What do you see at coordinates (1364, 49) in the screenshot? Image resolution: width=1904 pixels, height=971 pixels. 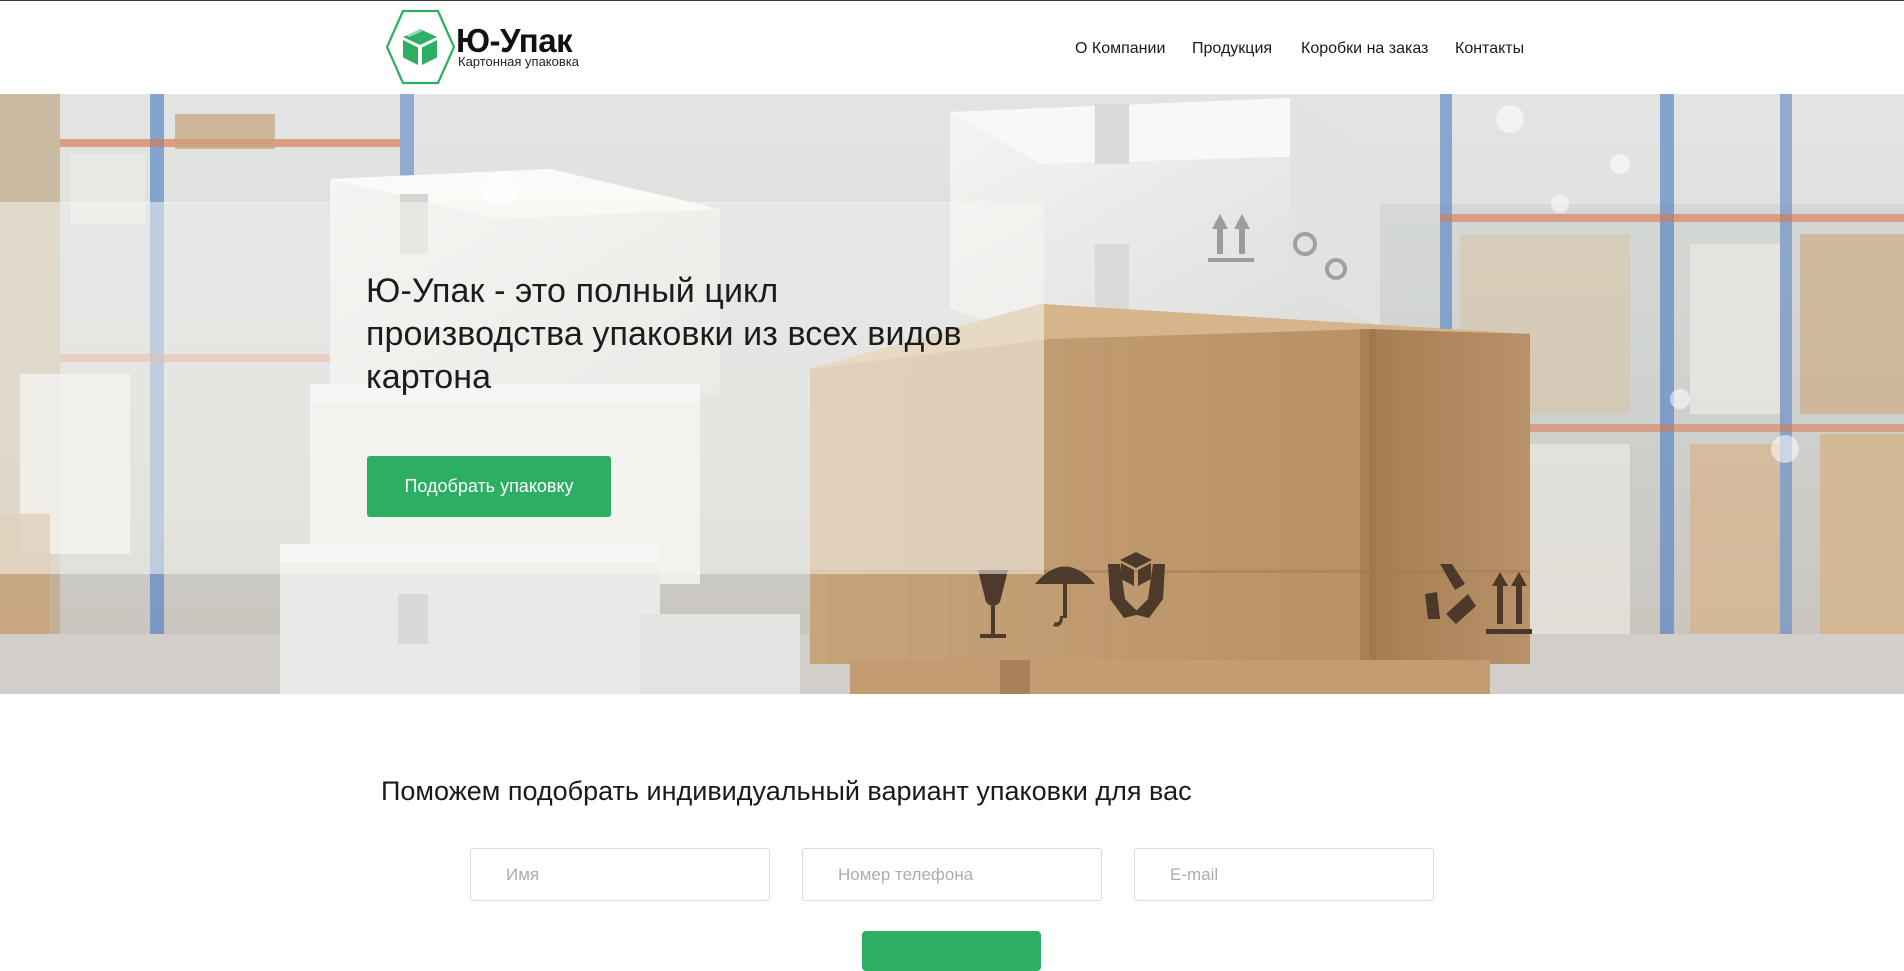 I see `nav-item-custom-boxes: Коробки на заказ` at bounding box center [1364, 49].